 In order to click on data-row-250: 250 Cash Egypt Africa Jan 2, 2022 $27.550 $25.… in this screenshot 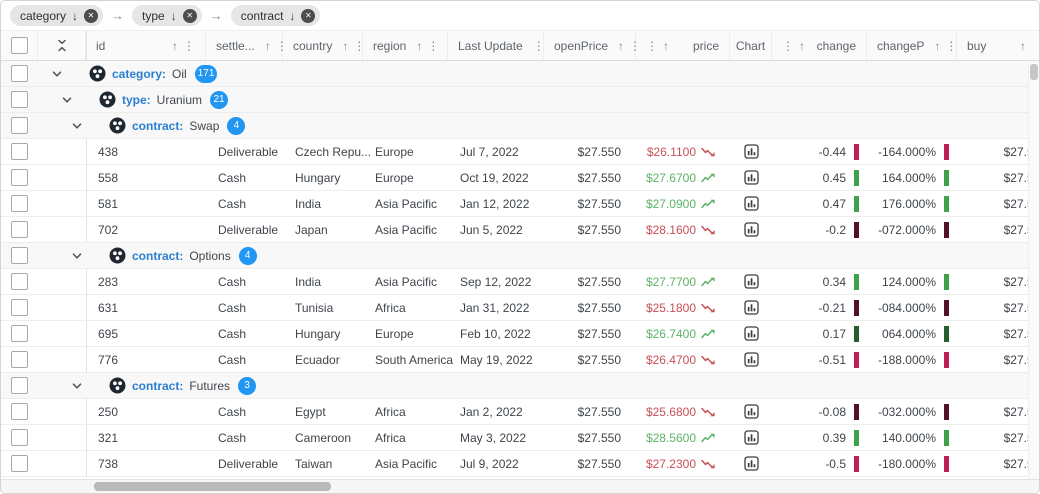, I will do `click(520, 412)`.